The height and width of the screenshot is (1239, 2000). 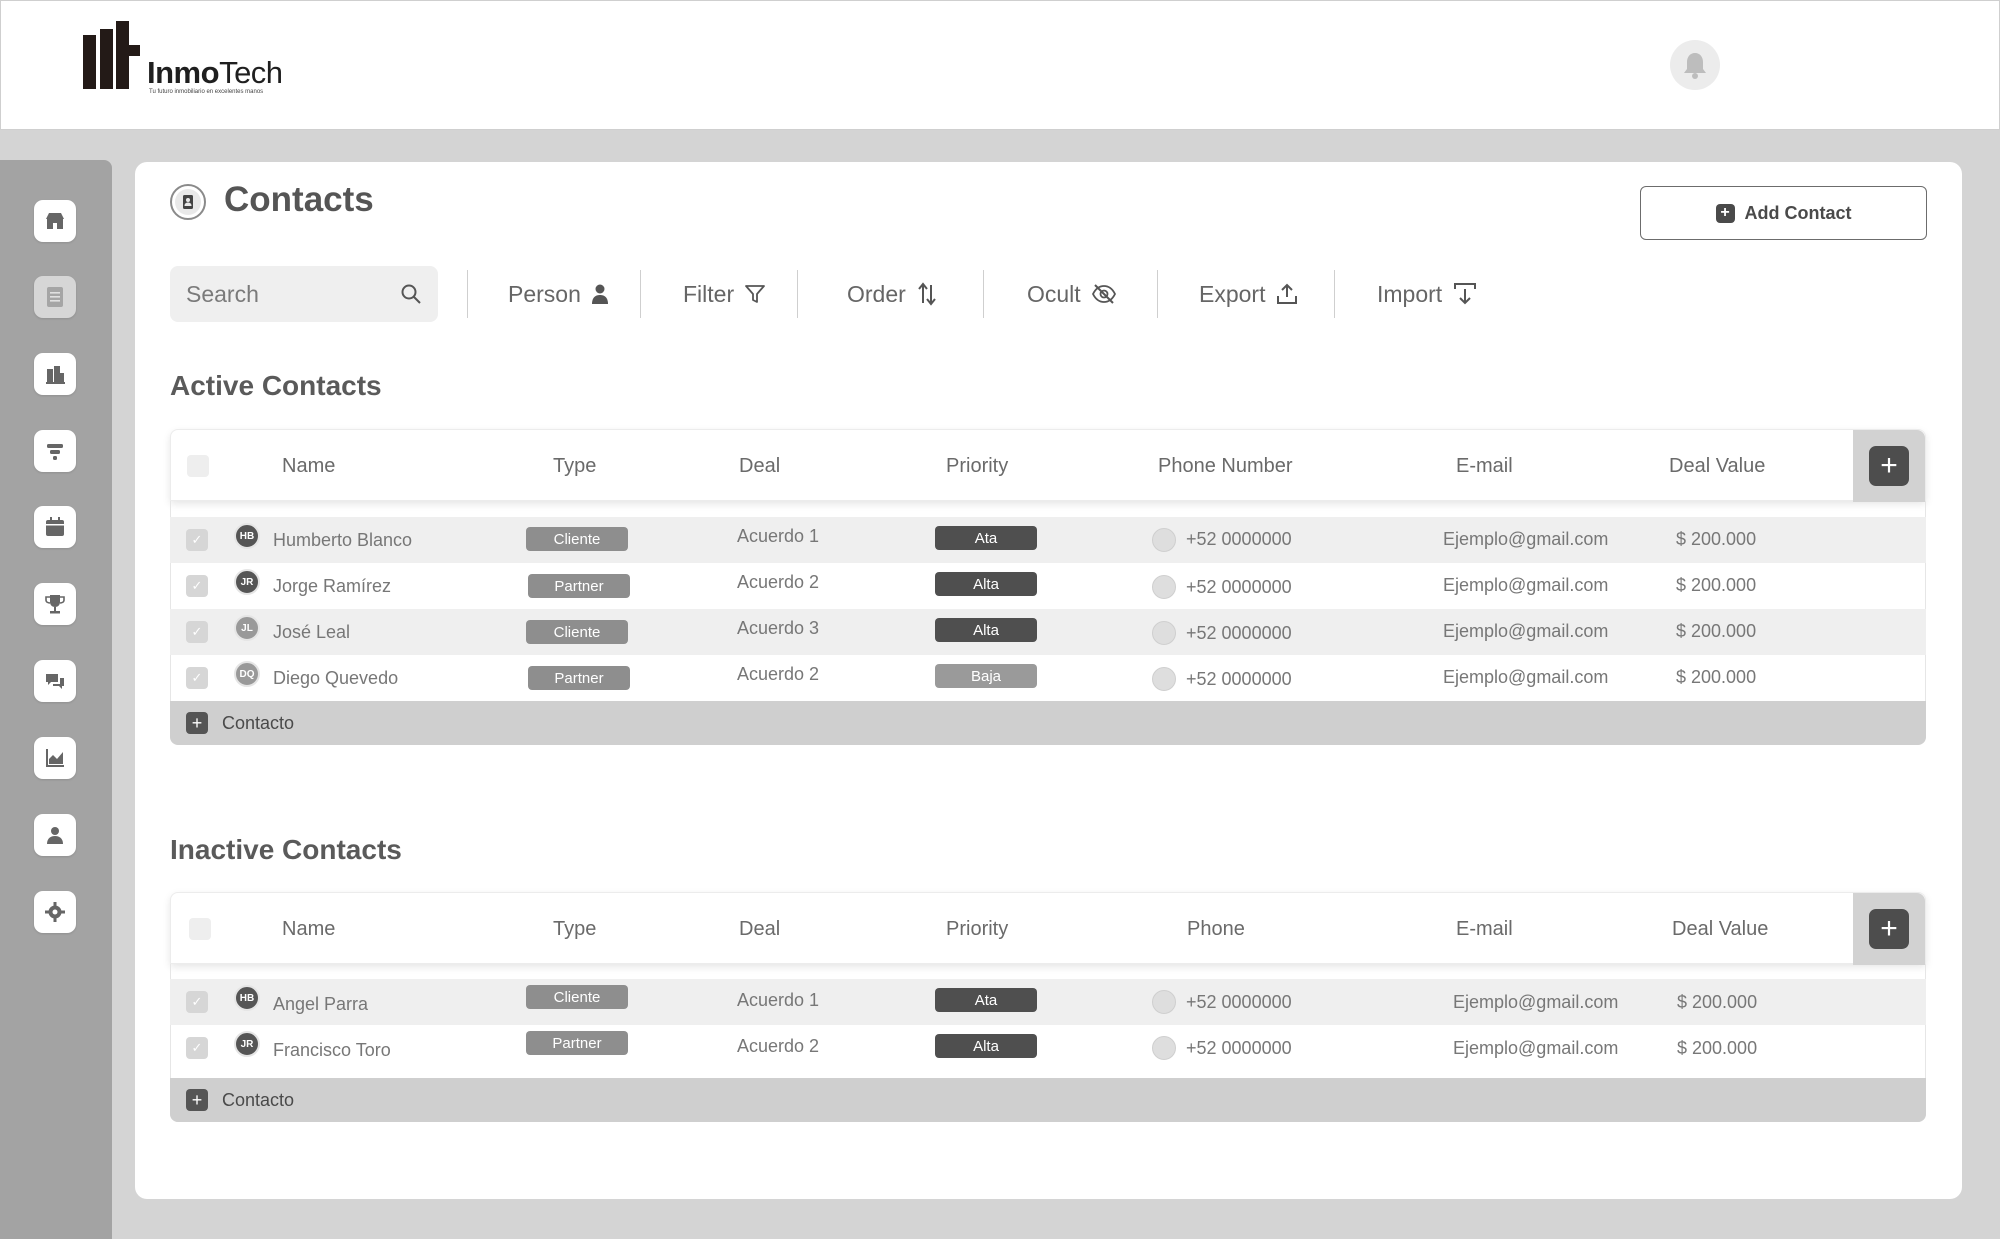 I want to click on export-button: Export, so click(x=1249, y=294).